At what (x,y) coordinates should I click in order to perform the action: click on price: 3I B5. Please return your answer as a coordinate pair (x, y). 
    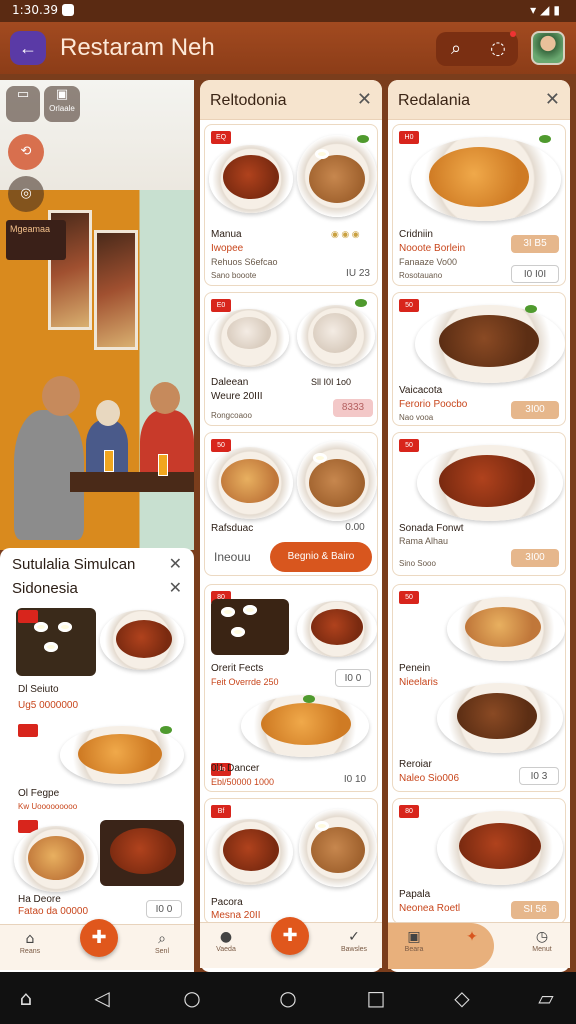
    Looking at the image, I should click on (535, 244).